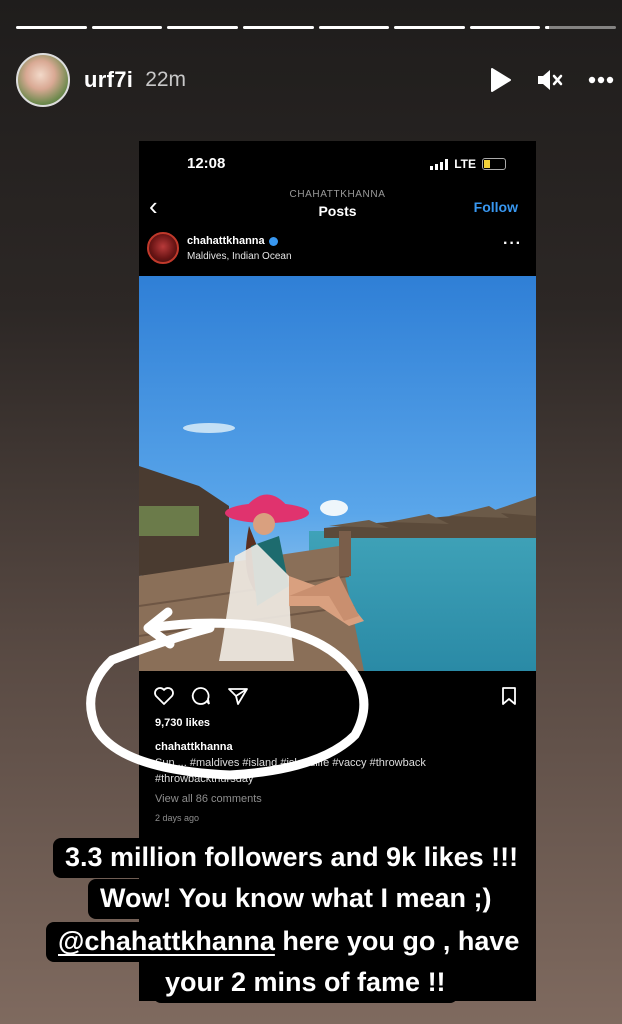 Image resolution: width=622 pixels, height=1024 pixels. I want to click on post-more-icon: ···, so click(512, 244).